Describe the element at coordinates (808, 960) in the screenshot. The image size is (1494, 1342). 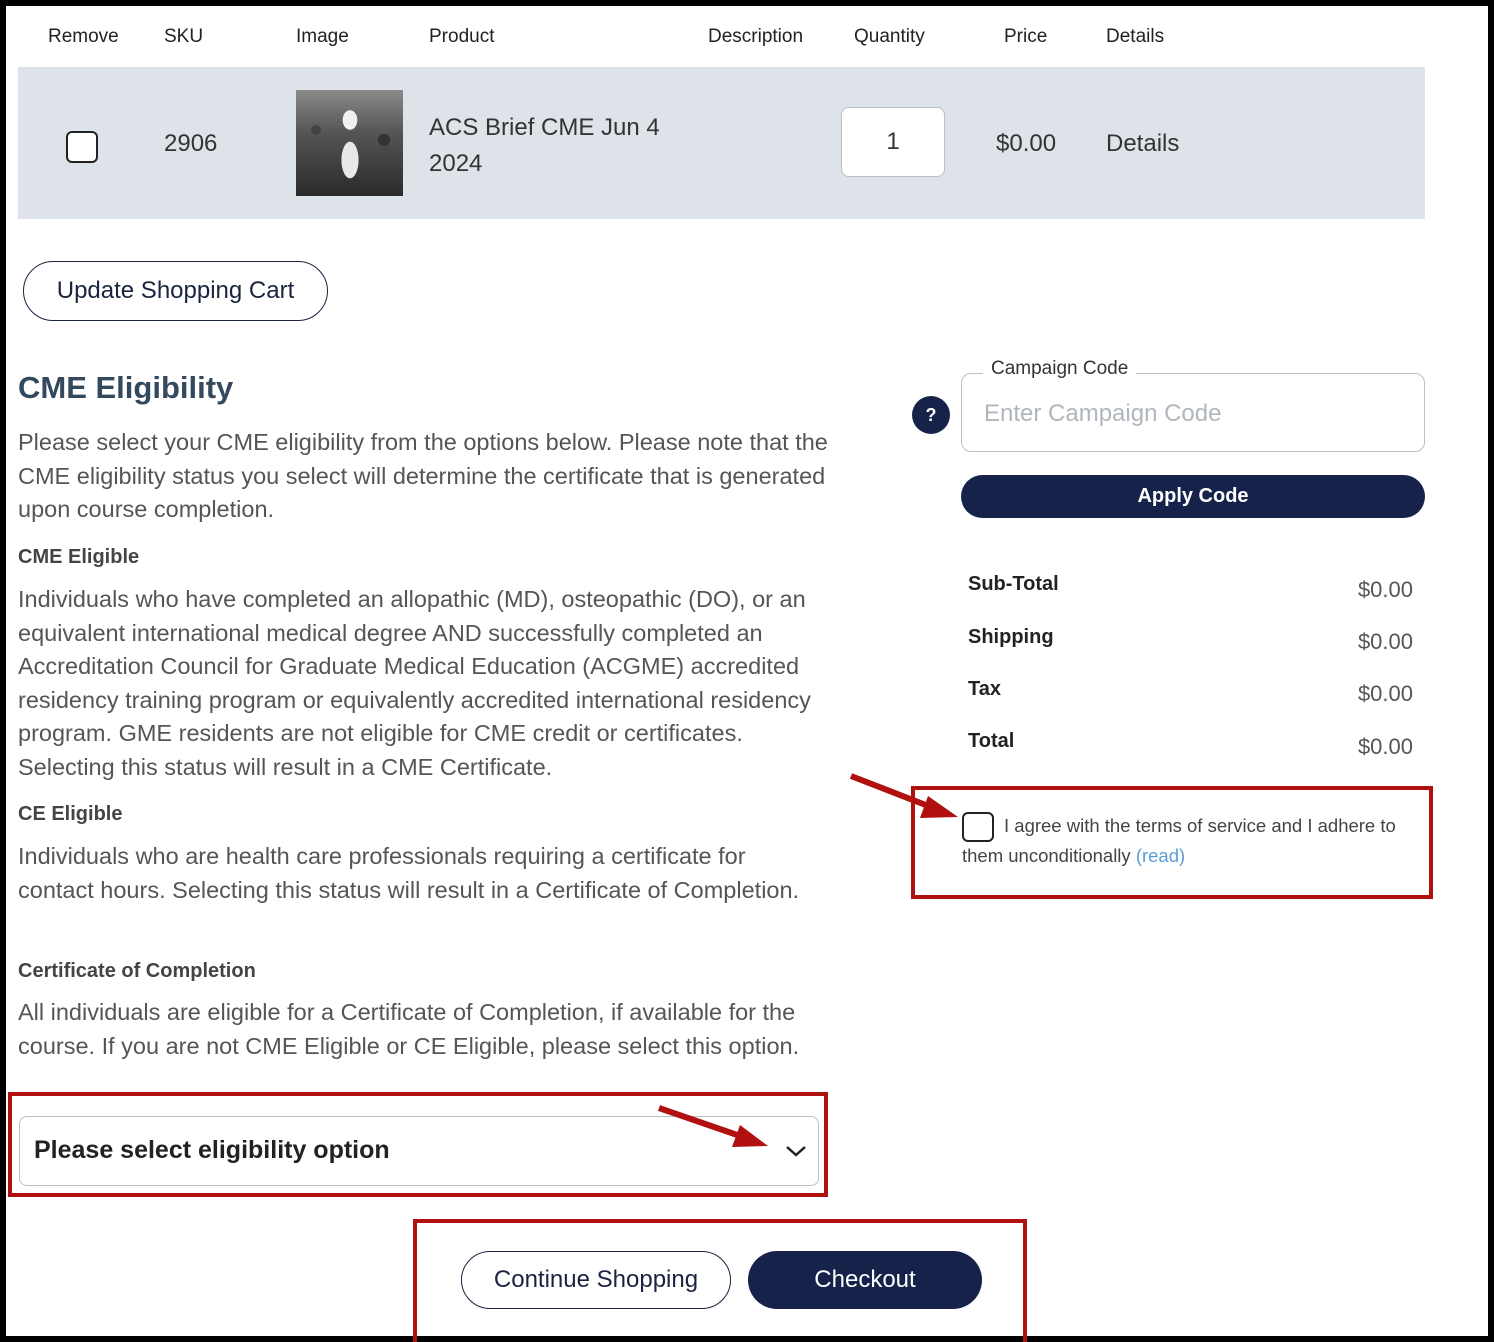
I see `annotation-arrows` at that location.